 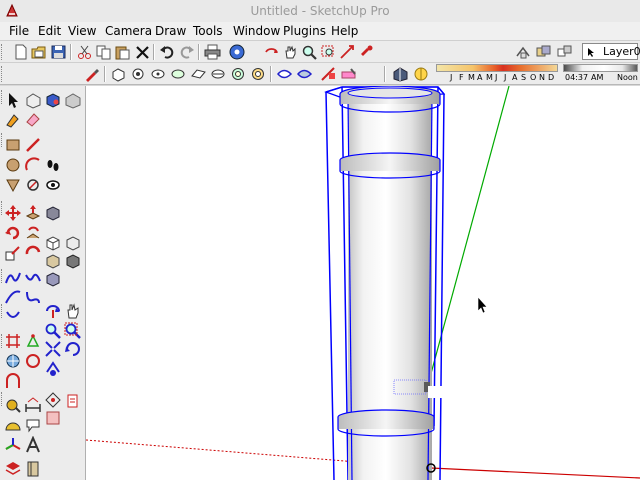 What do you see at coordinates (122, 52) in the screenshot?
I see `paste-icon` at bounding box center [122, 52].